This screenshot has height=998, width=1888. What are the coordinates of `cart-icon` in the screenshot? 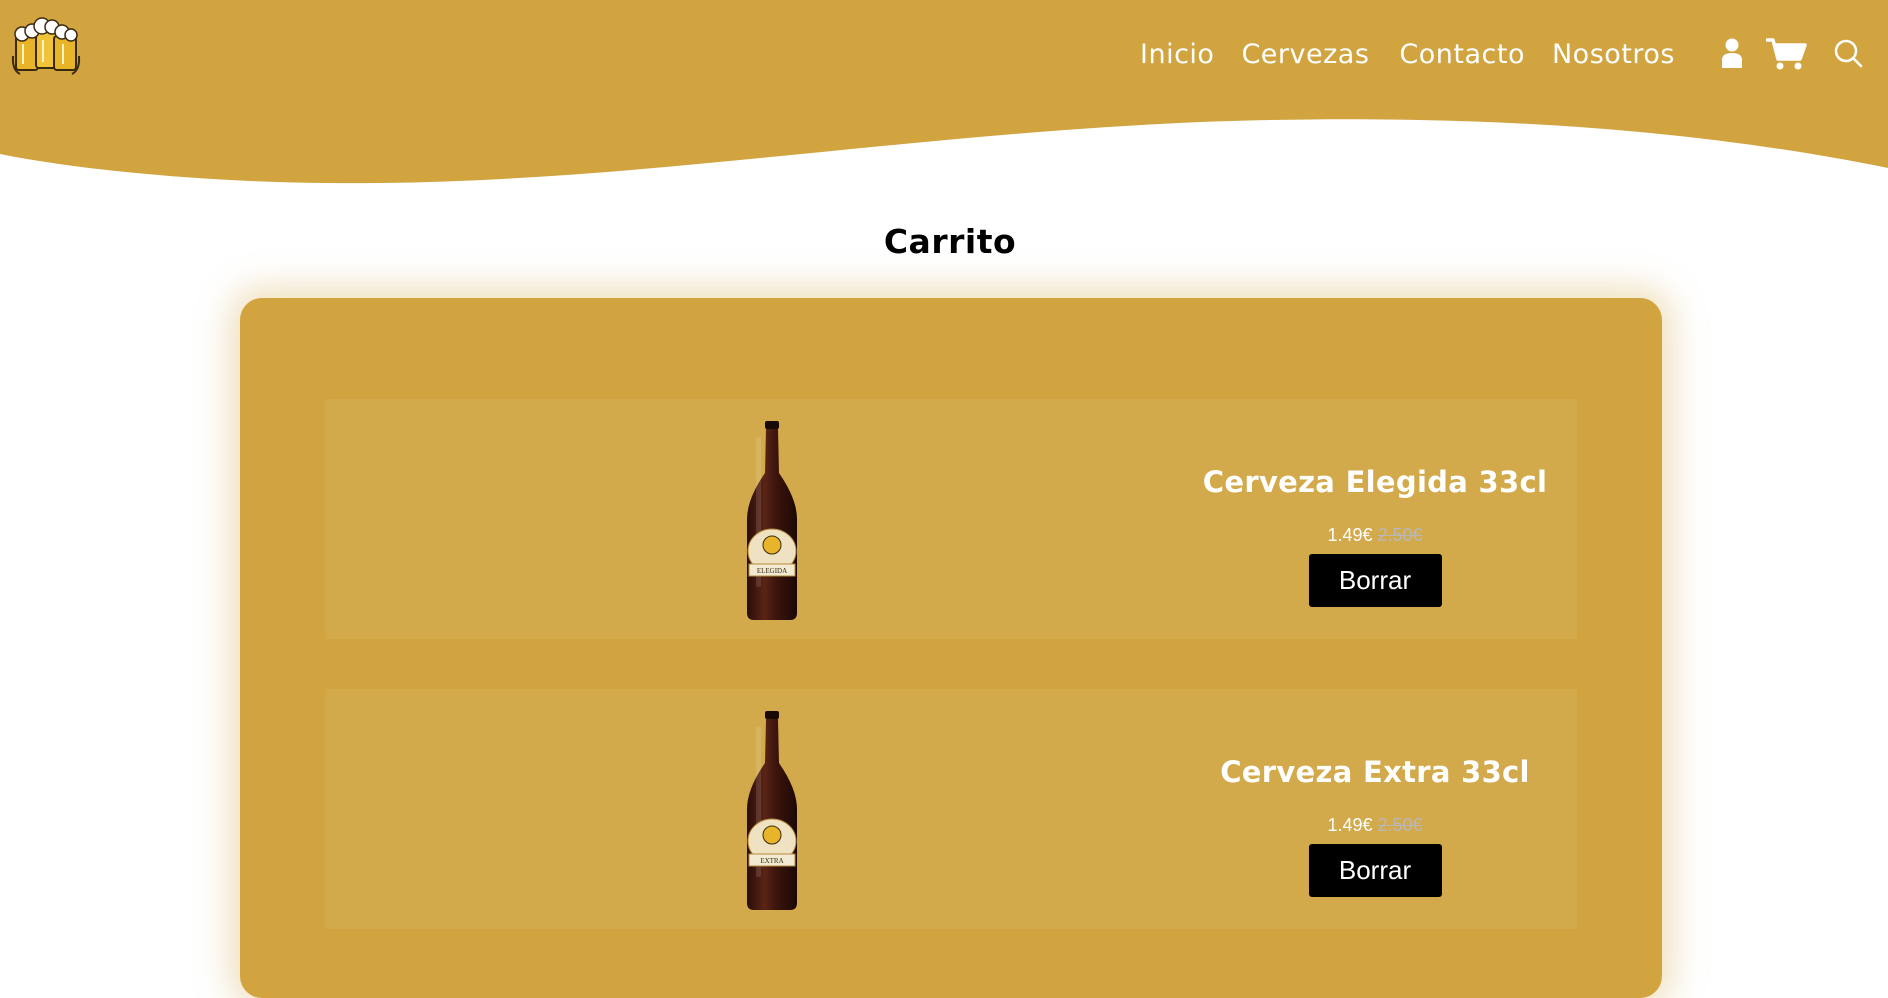 It's located at (1786, 54).